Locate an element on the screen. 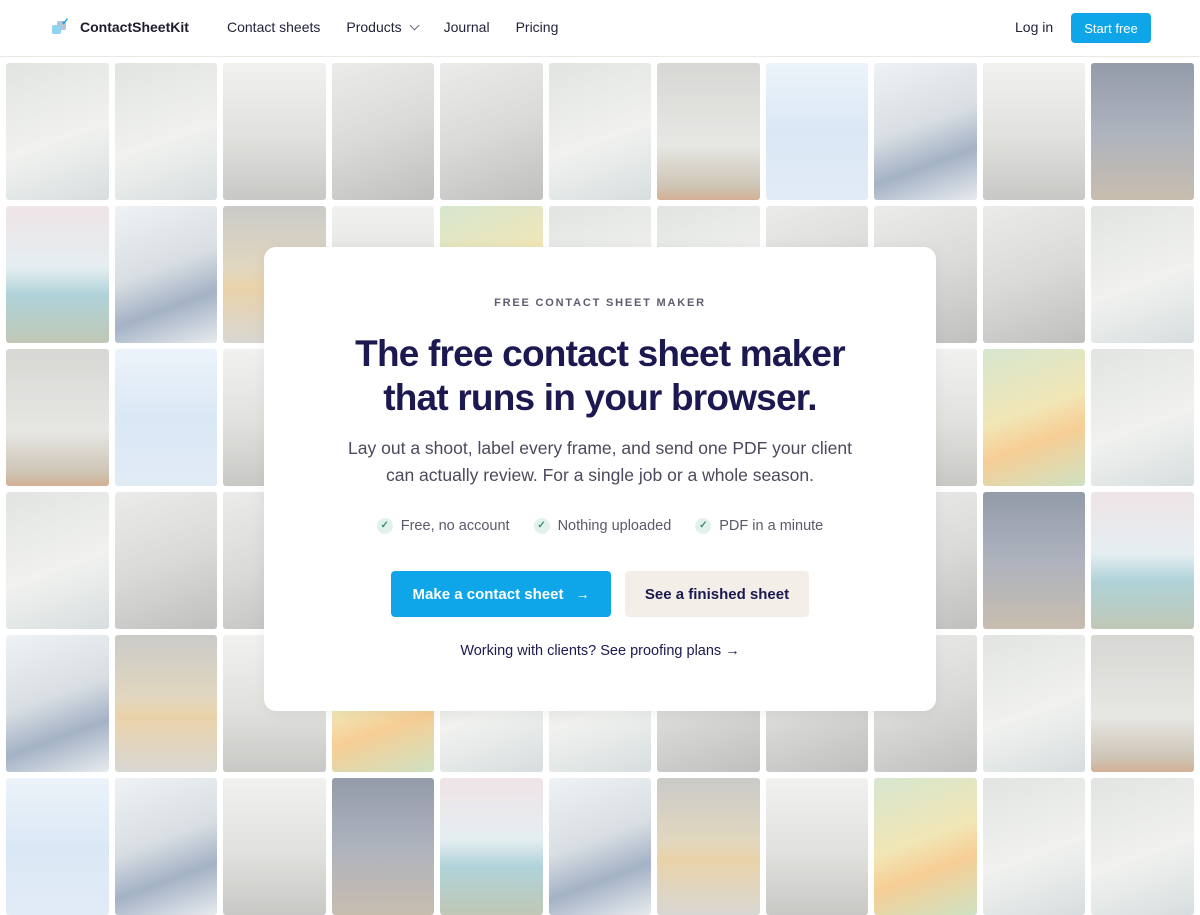 This screenshot has width=1200, height=915. make-contact-sheet-label: Make a contact sheet is located at coordinates (488, 594).